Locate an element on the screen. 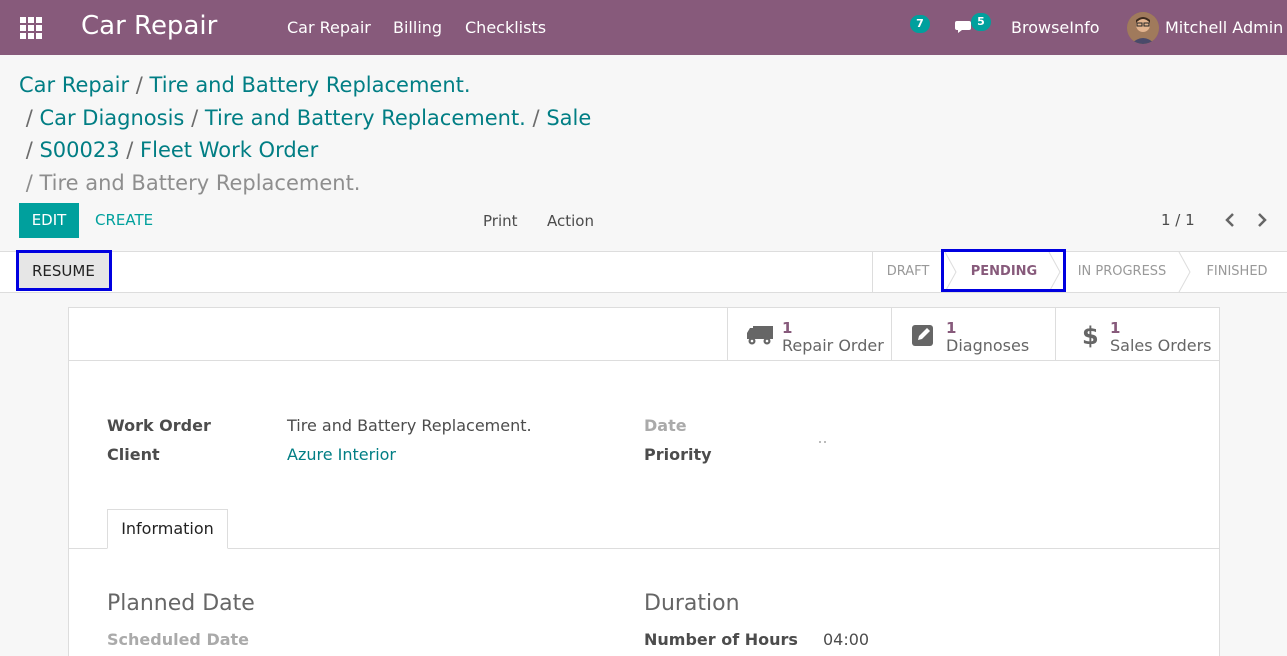  duration-title: Duration is located at coordinates (692, 603).